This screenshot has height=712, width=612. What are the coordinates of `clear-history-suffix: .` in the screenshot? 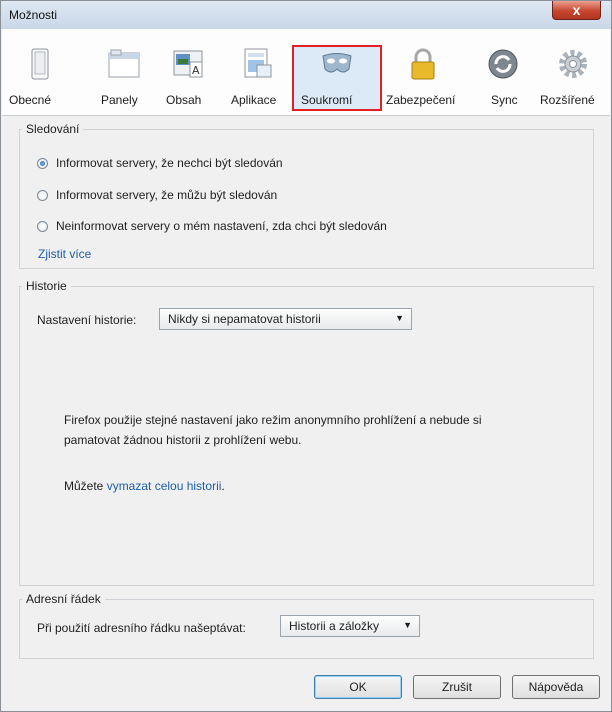 It's located at (223, 486).